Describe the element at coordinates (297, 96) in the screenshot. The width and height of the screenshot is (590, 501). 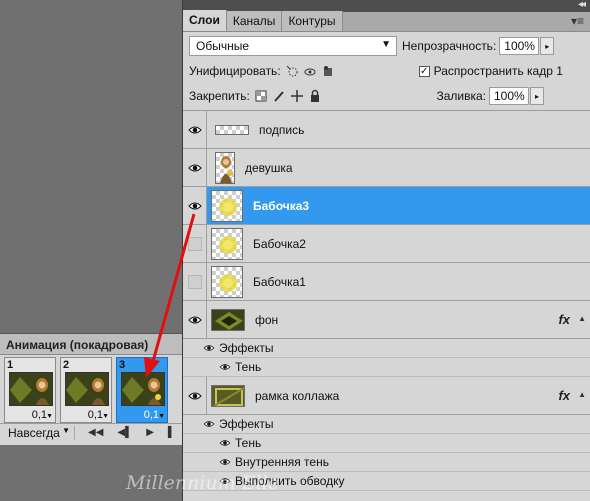
I see `lock-position-icon` at that location.